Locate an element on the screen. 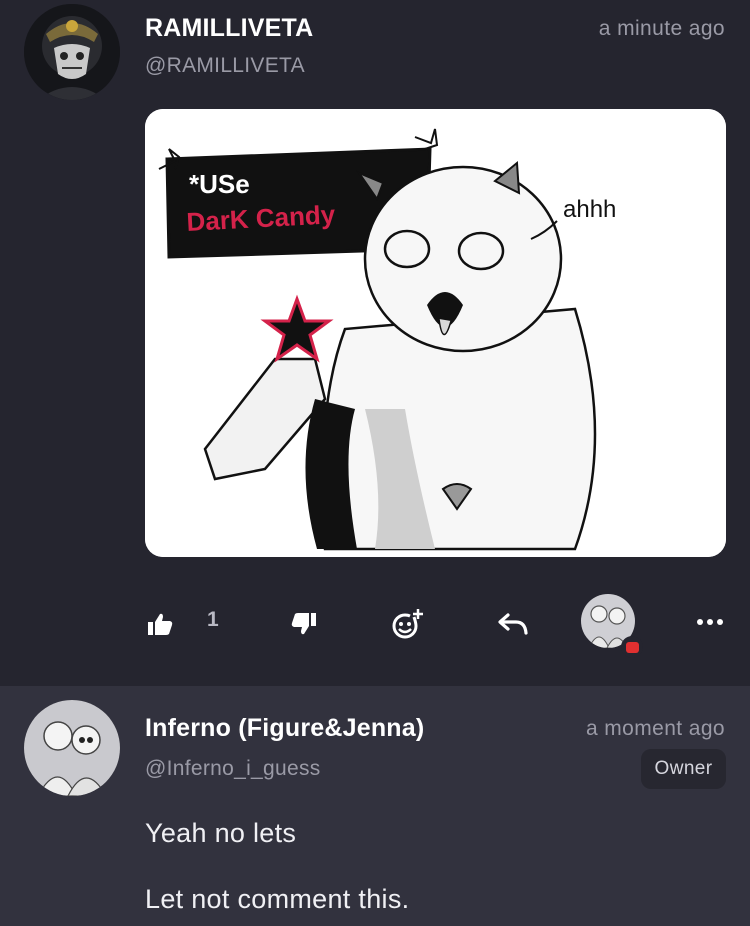 The image size is (750, 926). owner-badge: Owner is located at coordinates (683, 769).